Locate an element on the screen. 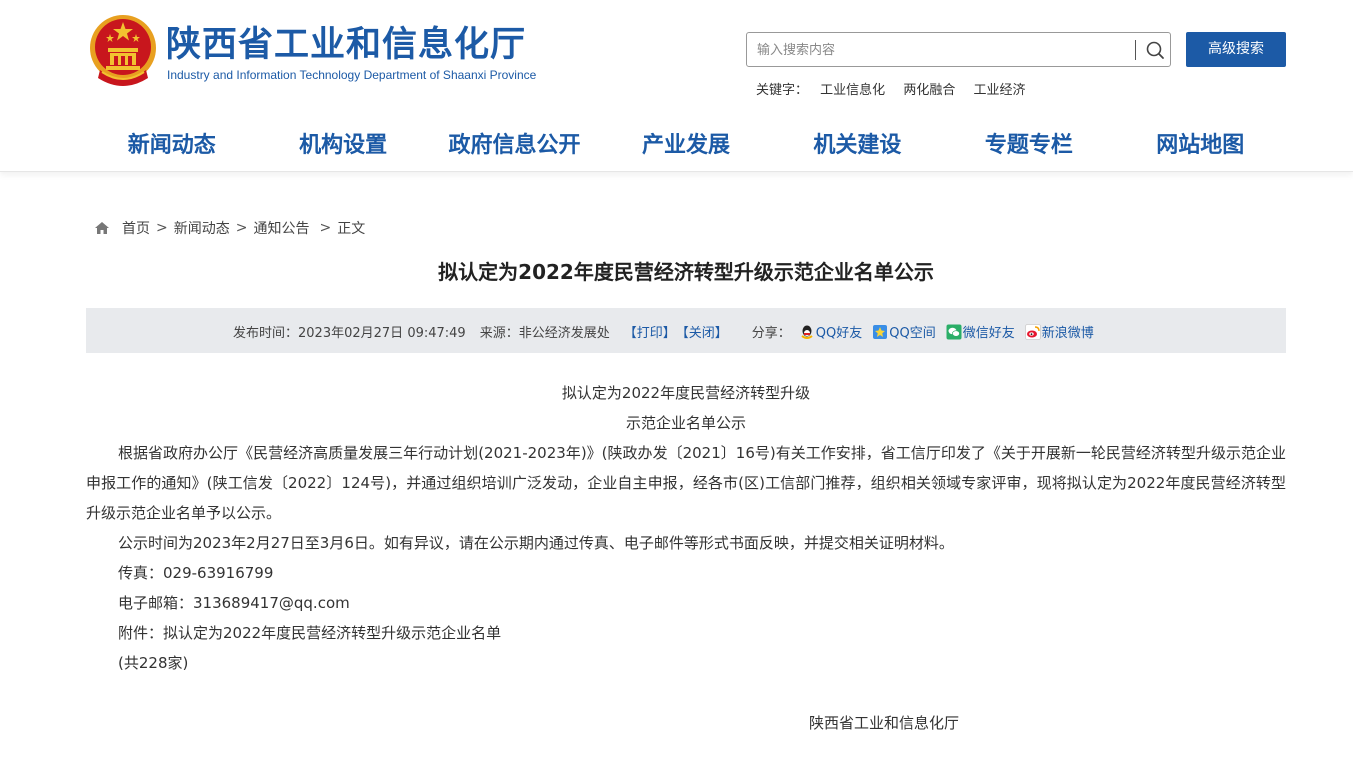  publish-time: 2023年02月27日 09:47:49 is located at coordinates (382, 333).